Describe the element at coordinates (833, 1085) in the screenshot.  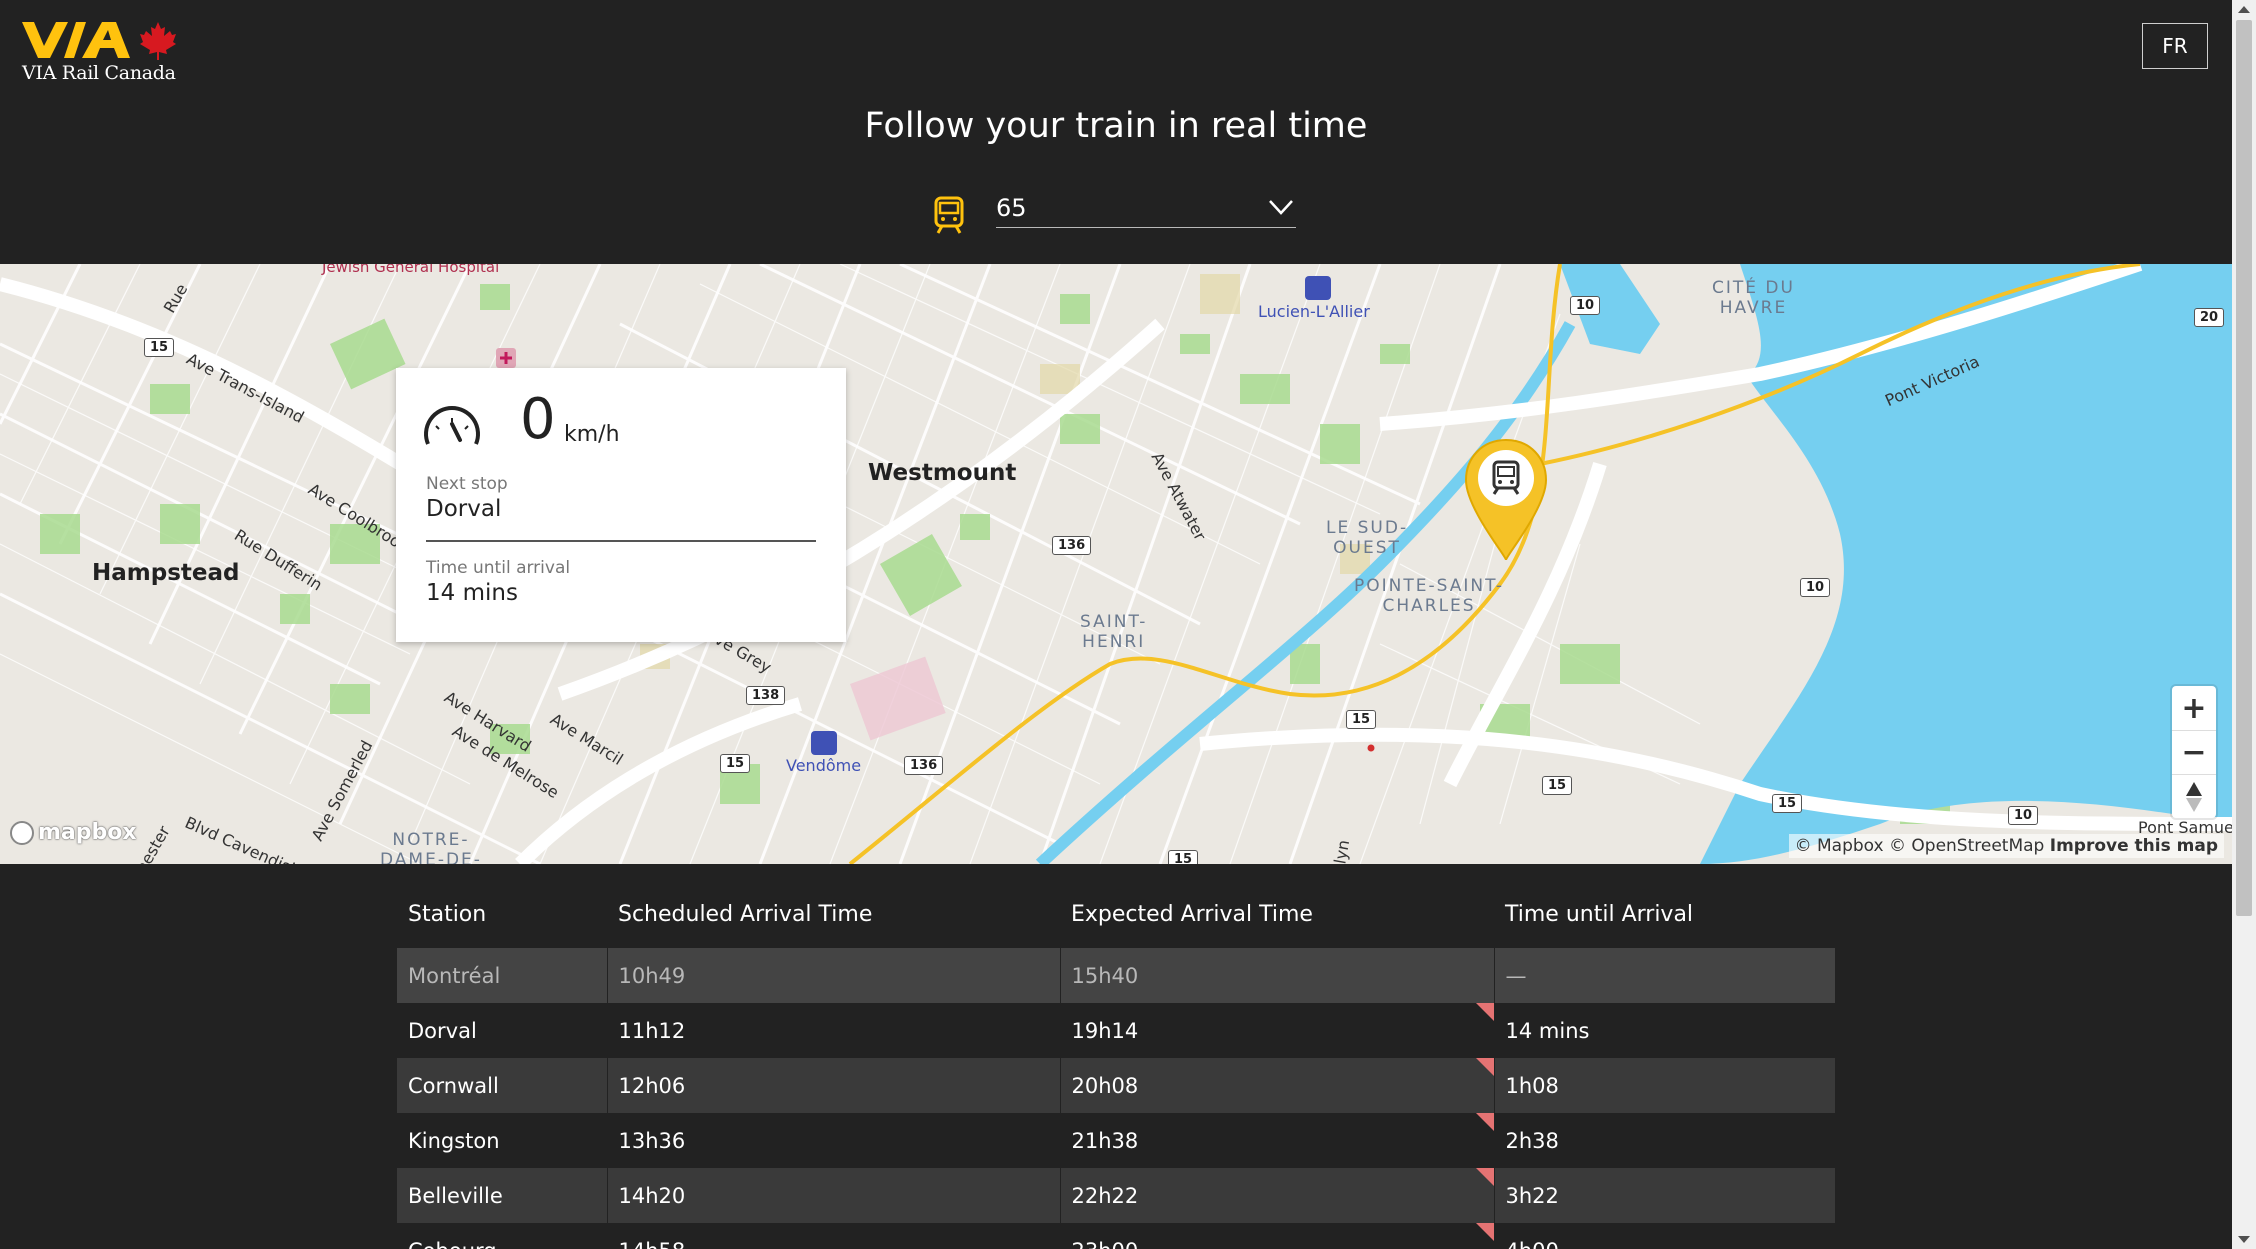
I see `scheduled-time-cell: 12h06` at that location.